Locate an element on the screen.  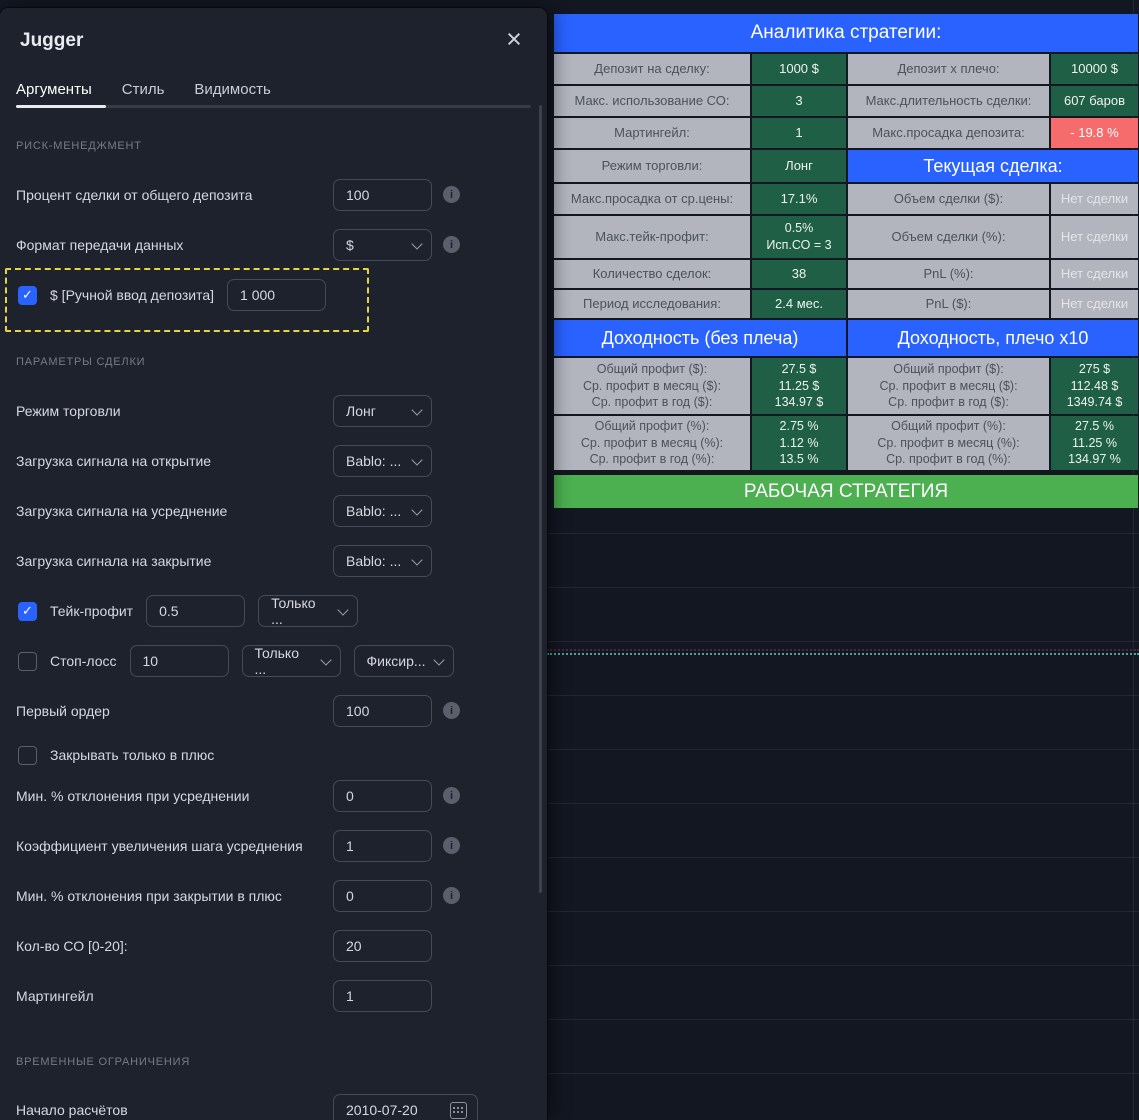
min-dev-close-input is located at coordinates (382, 896).